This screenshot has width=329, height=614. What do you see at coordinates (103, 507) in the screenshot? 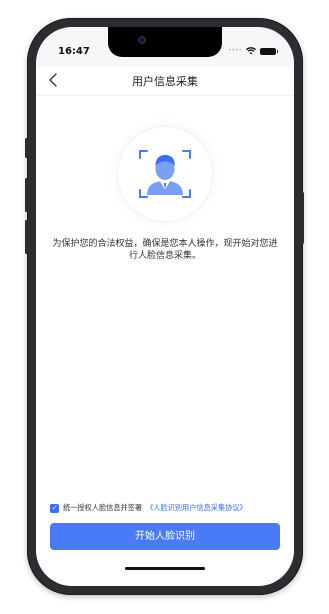
I see `agreement-prefix: 统一授权人脸信息并签署` at bounding box center [103, 507].